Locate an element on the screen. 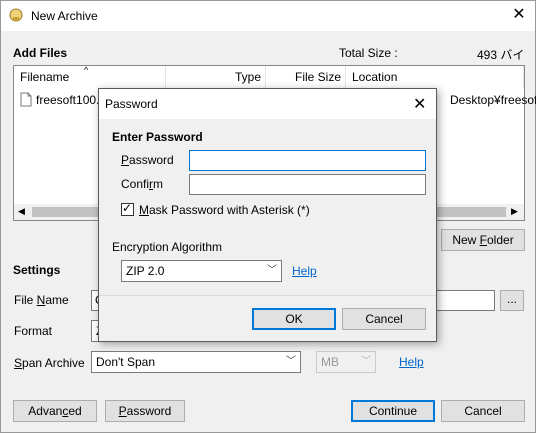 Image resolution: width=536 pixels, height=433 pixels. password-label: Password is located at coordinates (147, 160).